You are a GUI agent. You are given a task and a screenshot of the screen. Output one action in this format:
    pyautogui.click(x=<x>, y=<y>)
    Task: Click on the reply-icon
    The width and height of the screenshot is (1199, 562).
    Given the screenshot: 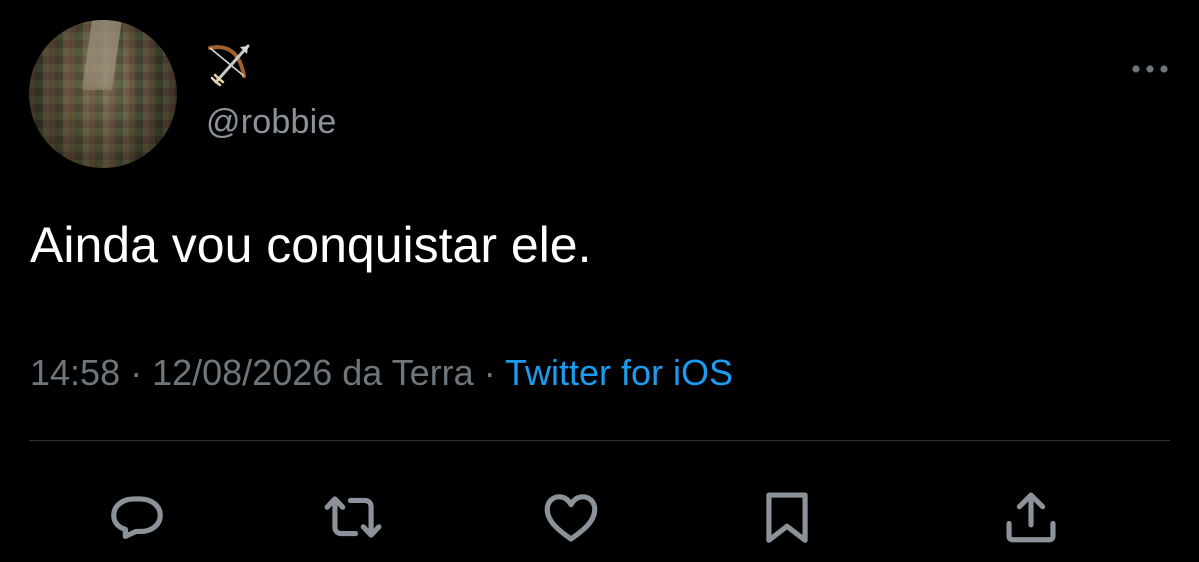 What is the action you would take?
    pyautogui.click(x=137, y=517)
    